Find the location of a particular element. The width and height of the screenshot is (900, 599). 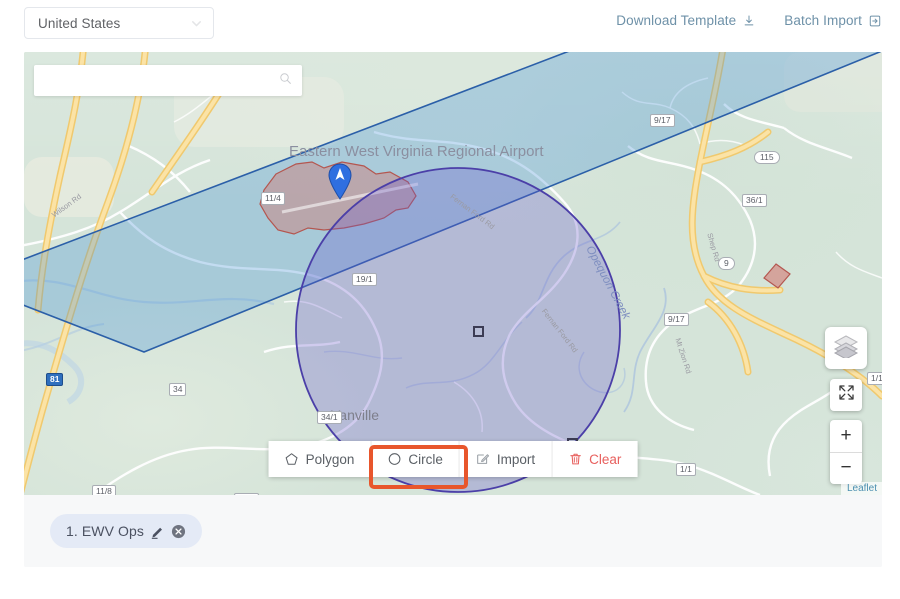

circle-icon is located at coordinates (394, 459).